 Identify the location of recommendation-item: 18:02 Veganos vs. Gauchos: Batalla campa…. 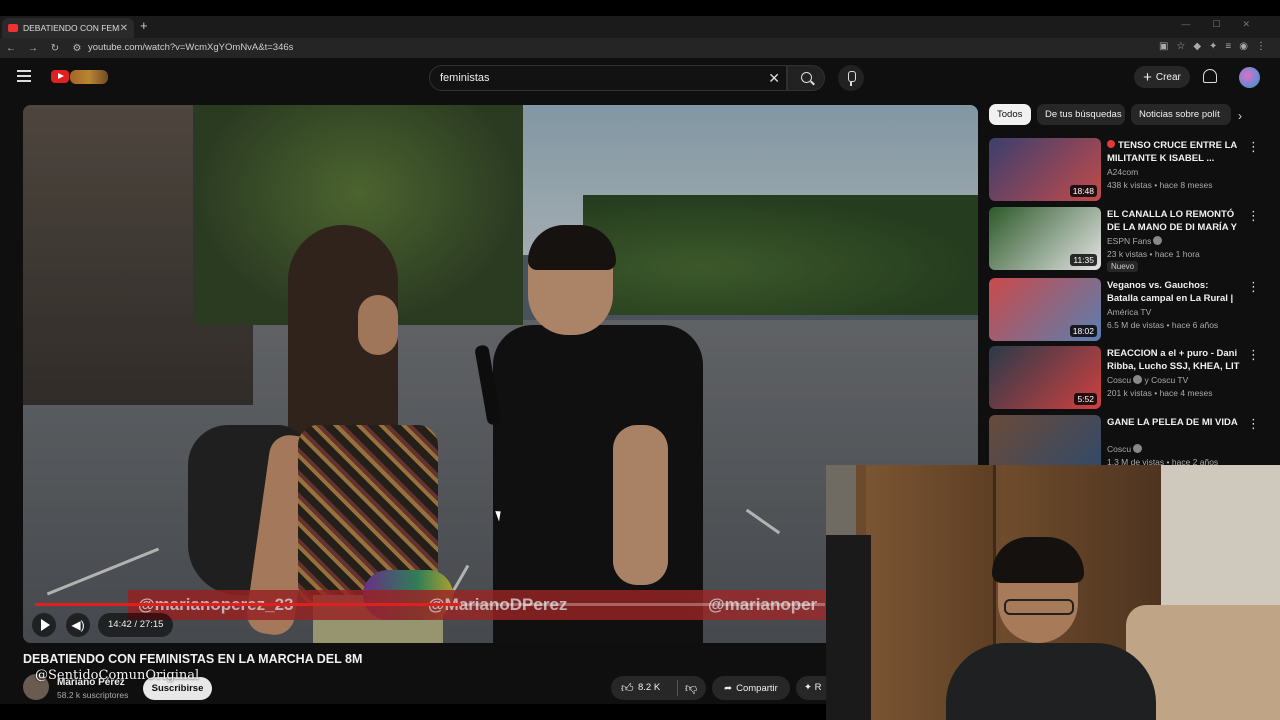
(1129, 310).